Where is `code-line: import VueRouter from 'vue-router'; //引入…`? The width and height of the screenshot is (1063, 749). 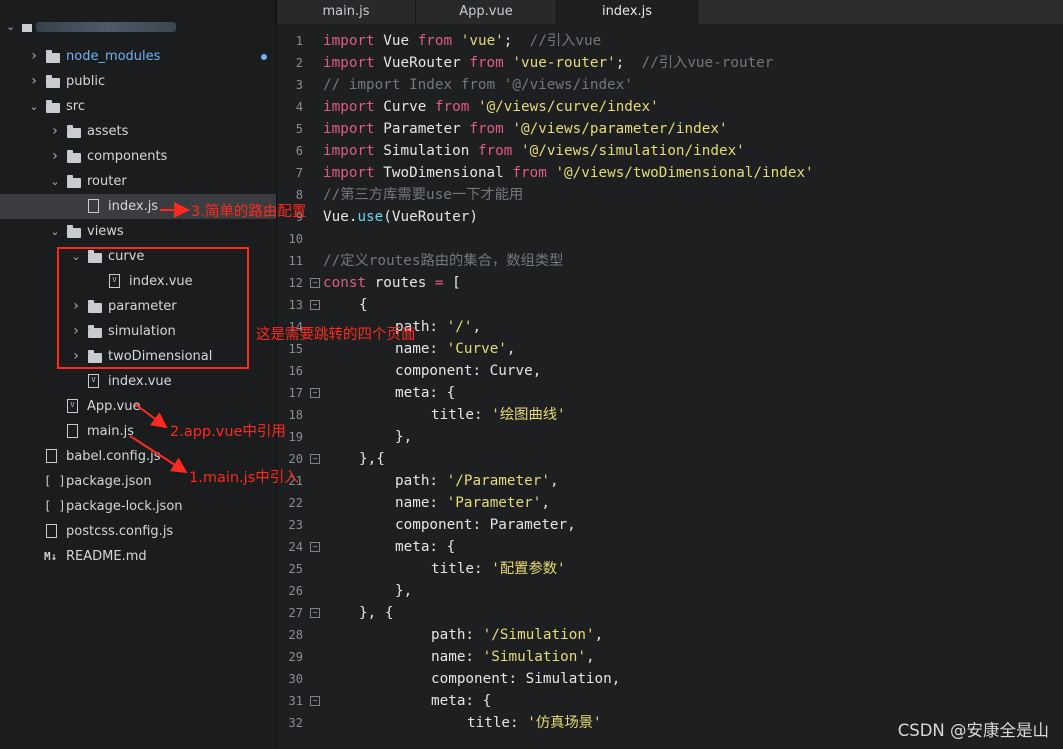
code-line: import VueRouter from 'vue-router'; //引入… is located at coordinates (548, 63).